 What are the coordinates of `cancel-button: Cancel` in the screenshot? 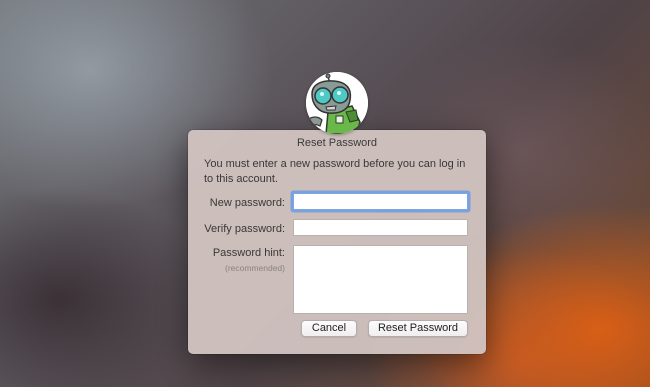 It's located at (329, 328).